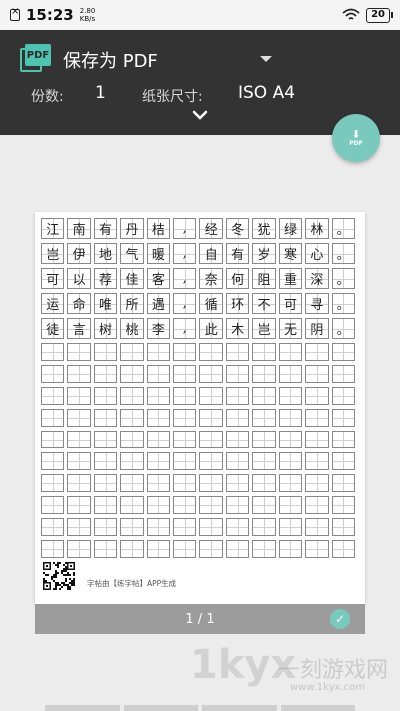 The height and width of the screenshot is (711, 400). I want to click on grid-cell: 环, so click(237, 303).